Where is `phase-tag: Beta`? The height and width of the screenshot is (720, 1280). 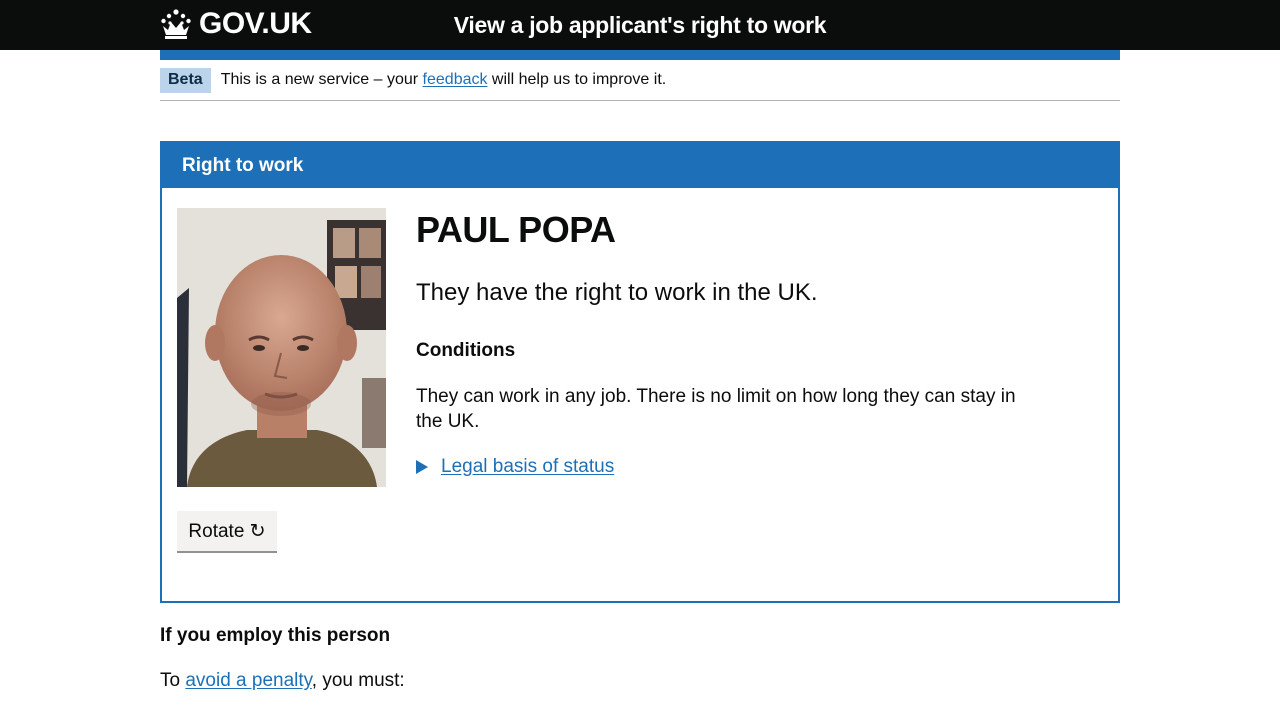
phase-tag: Beta is located at coordinates (185, 80).